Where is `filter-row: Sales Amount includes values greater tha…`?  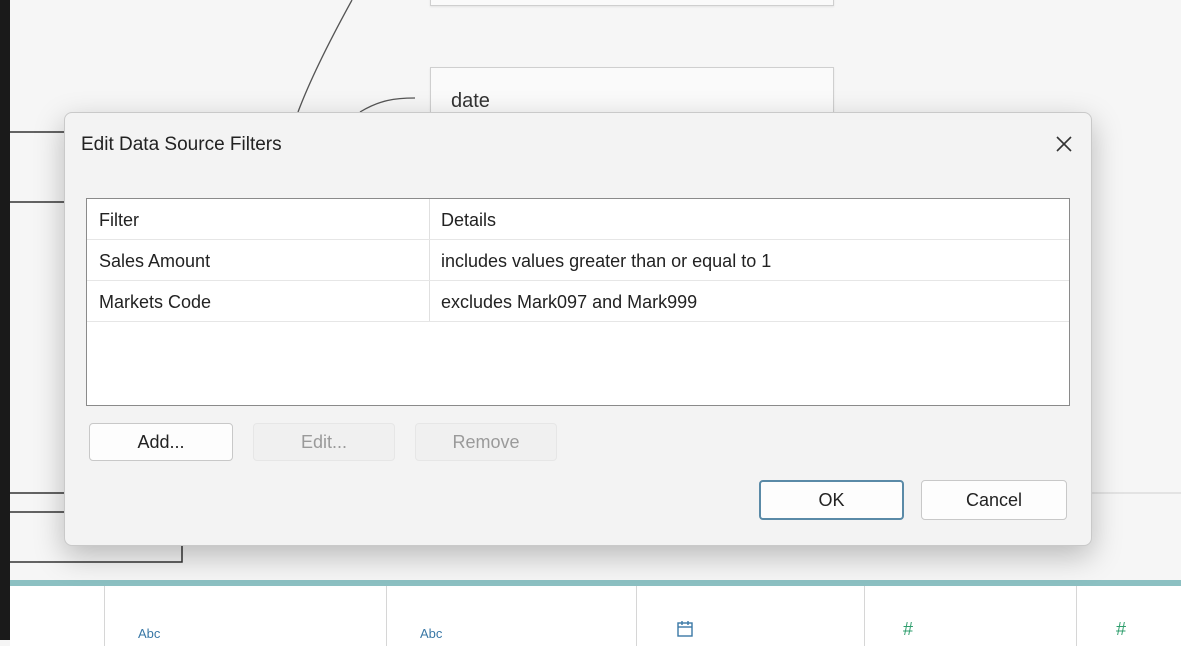
filter-row: Sales Amount includes values greater tha… is located at coordinates (578, 260).